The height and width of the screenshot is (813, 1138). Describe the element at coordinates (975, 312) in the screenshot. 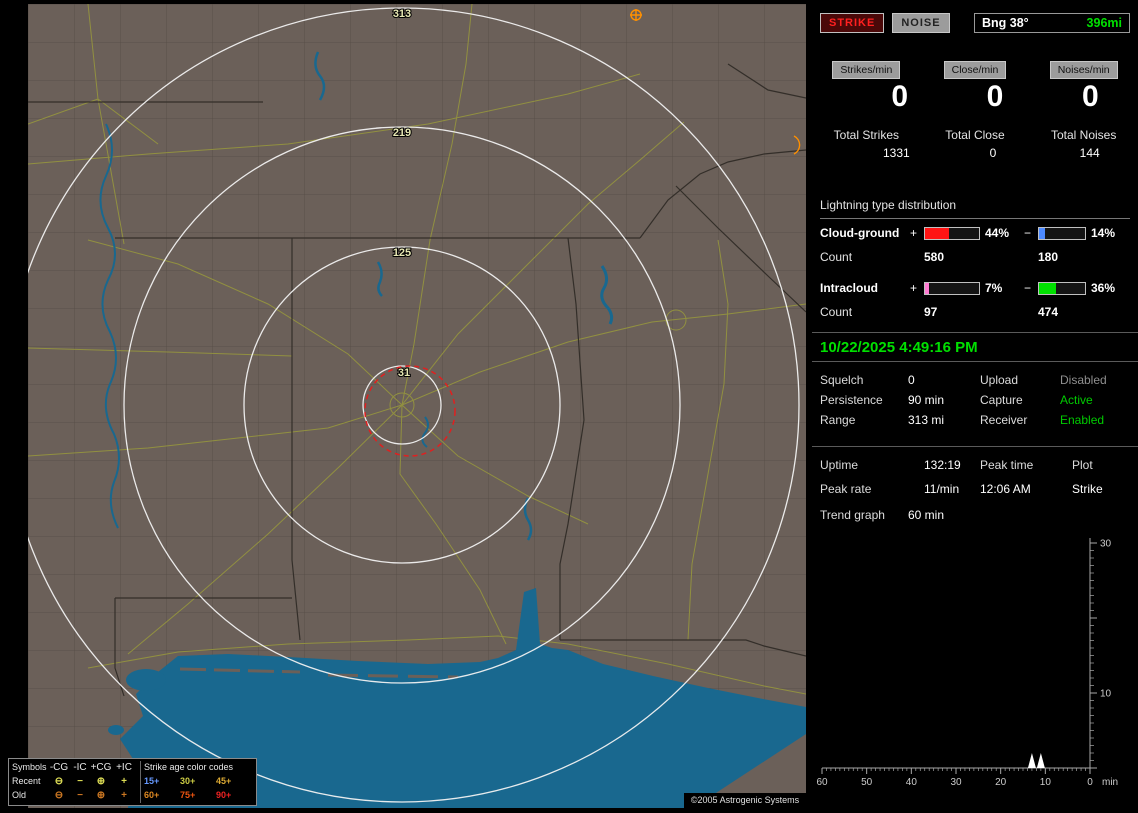

I see `intracloud-count-row: Count 97 474` at that location.